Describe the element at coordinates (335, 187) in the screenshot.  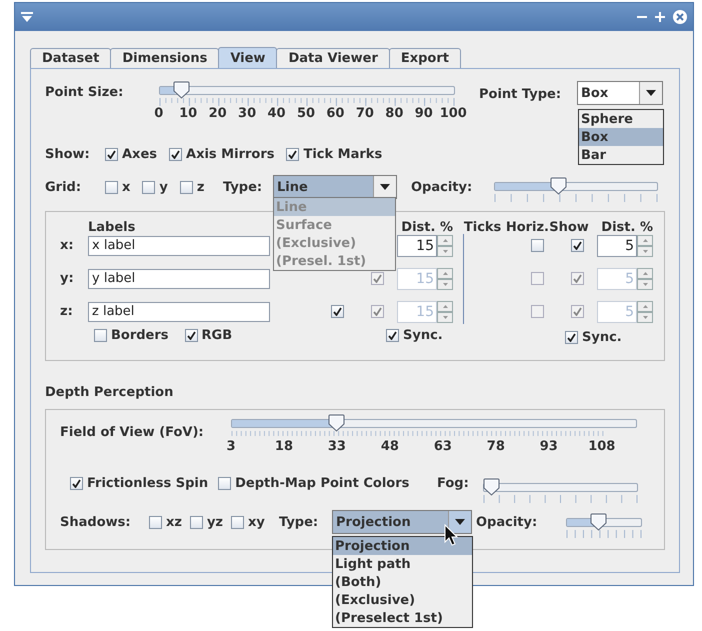
I see `dropdown: Line` at that location.